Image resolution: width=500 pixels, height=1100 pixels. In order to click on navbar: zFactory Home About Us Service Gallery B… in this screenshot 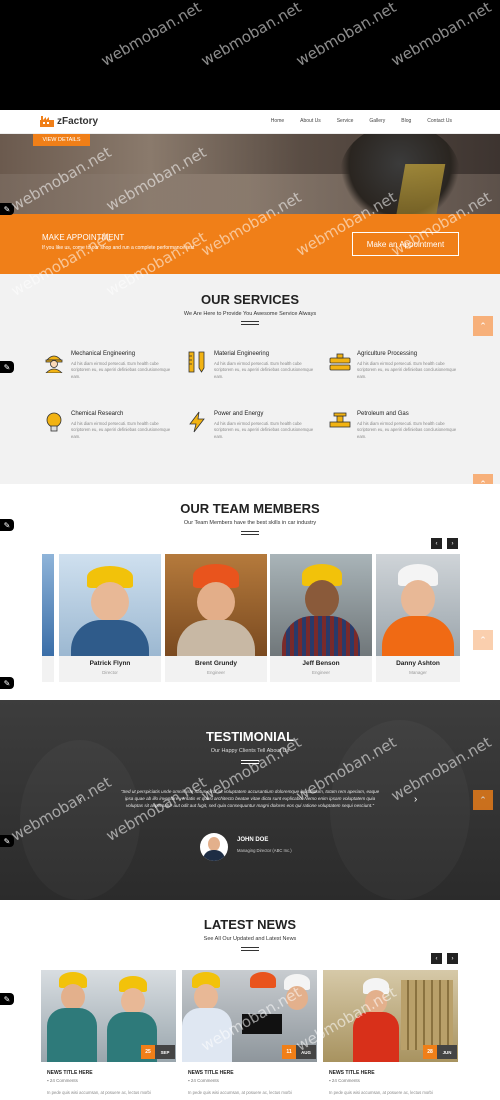, I will do `click(250, 122)`.